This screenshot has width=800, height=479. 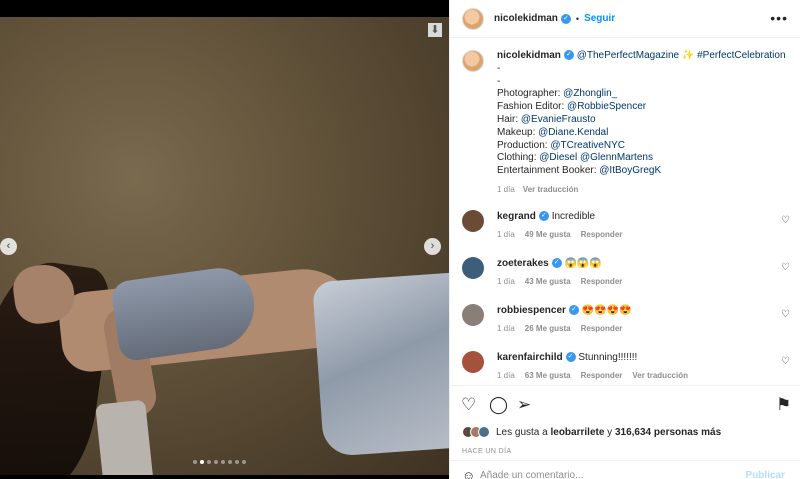 I want to click on credit-label: Makeup:, so click(x=518, y=132).